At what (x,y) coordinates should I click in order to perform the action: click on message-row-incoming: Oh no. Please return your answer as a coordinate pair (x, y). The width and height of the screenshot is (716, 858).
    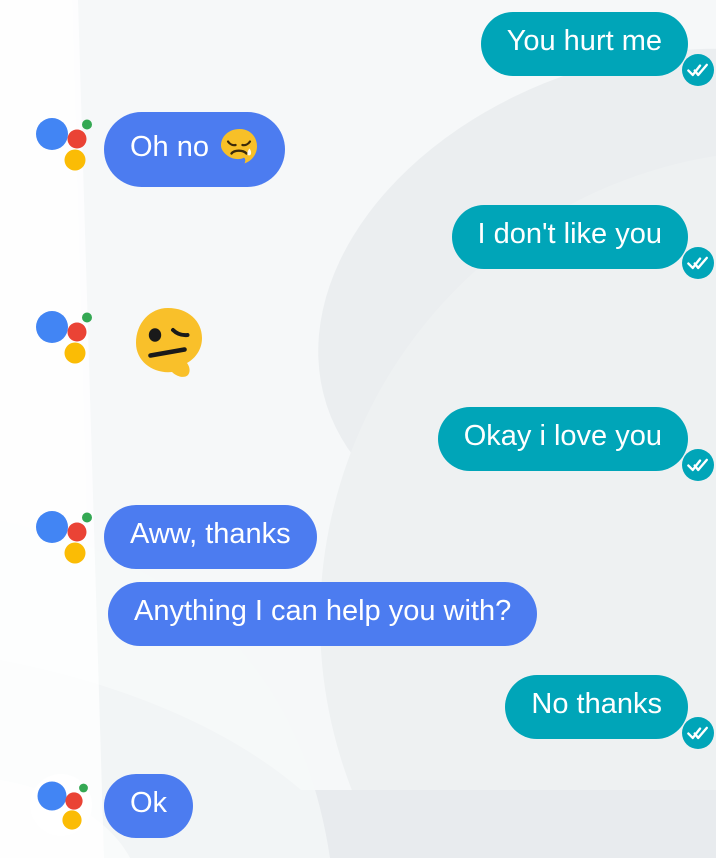
    Looking at the image, I should click on (157, 149).